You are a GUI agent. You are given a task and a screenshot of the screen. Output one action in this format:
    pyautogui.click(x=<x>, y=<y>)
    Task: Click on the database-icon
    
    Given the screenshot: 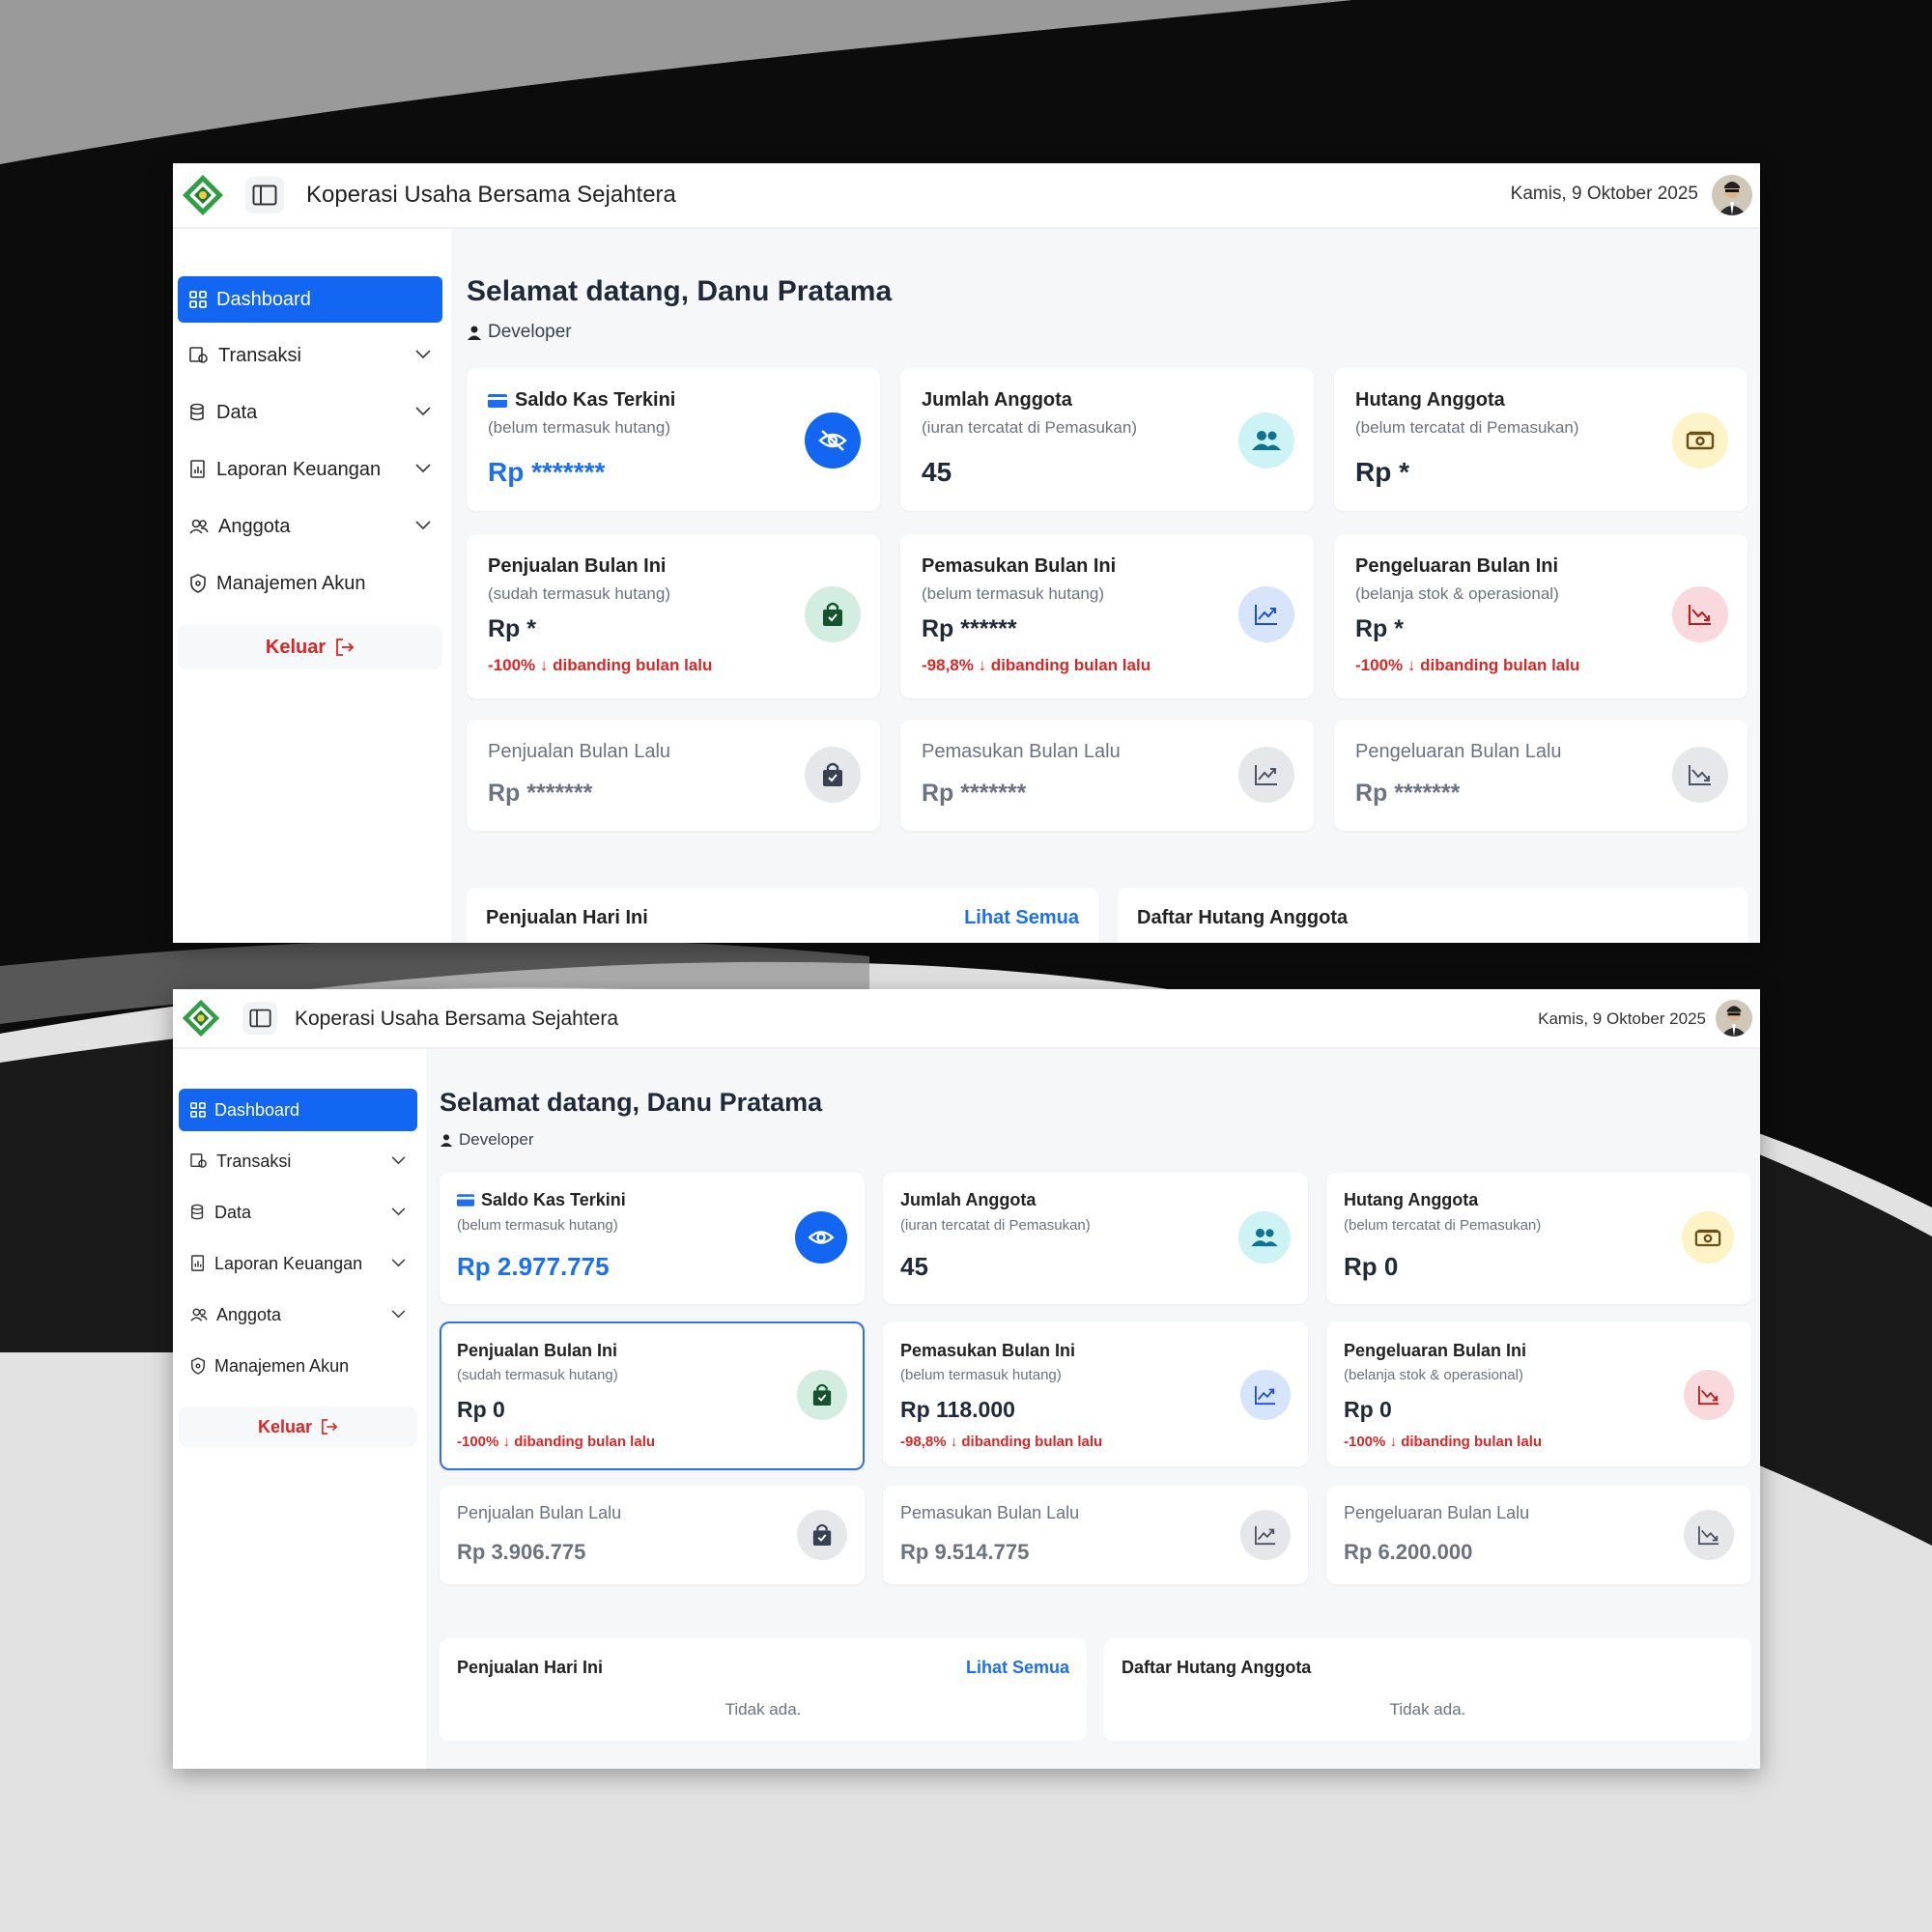 What is the action you would take?
    pyautogui.click(x=198, y=412)
    